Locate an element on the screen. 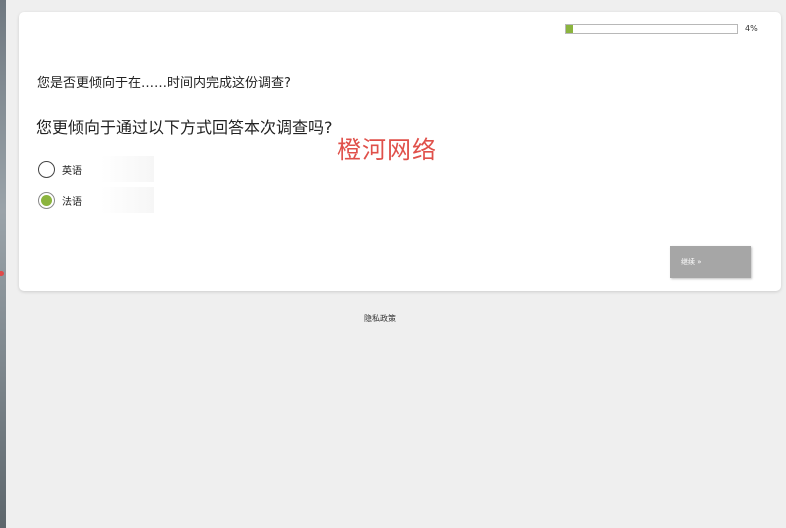  background-window-edge is located at coordinates (3, 264).